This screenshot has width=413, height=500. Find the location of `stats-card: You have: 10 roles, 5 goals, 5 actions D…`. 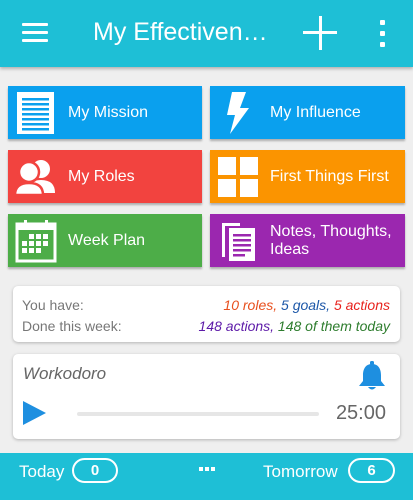

stats-card: You have: 10 roles, 5 goals, 5 actions D… is located at coordinates (206, 314).